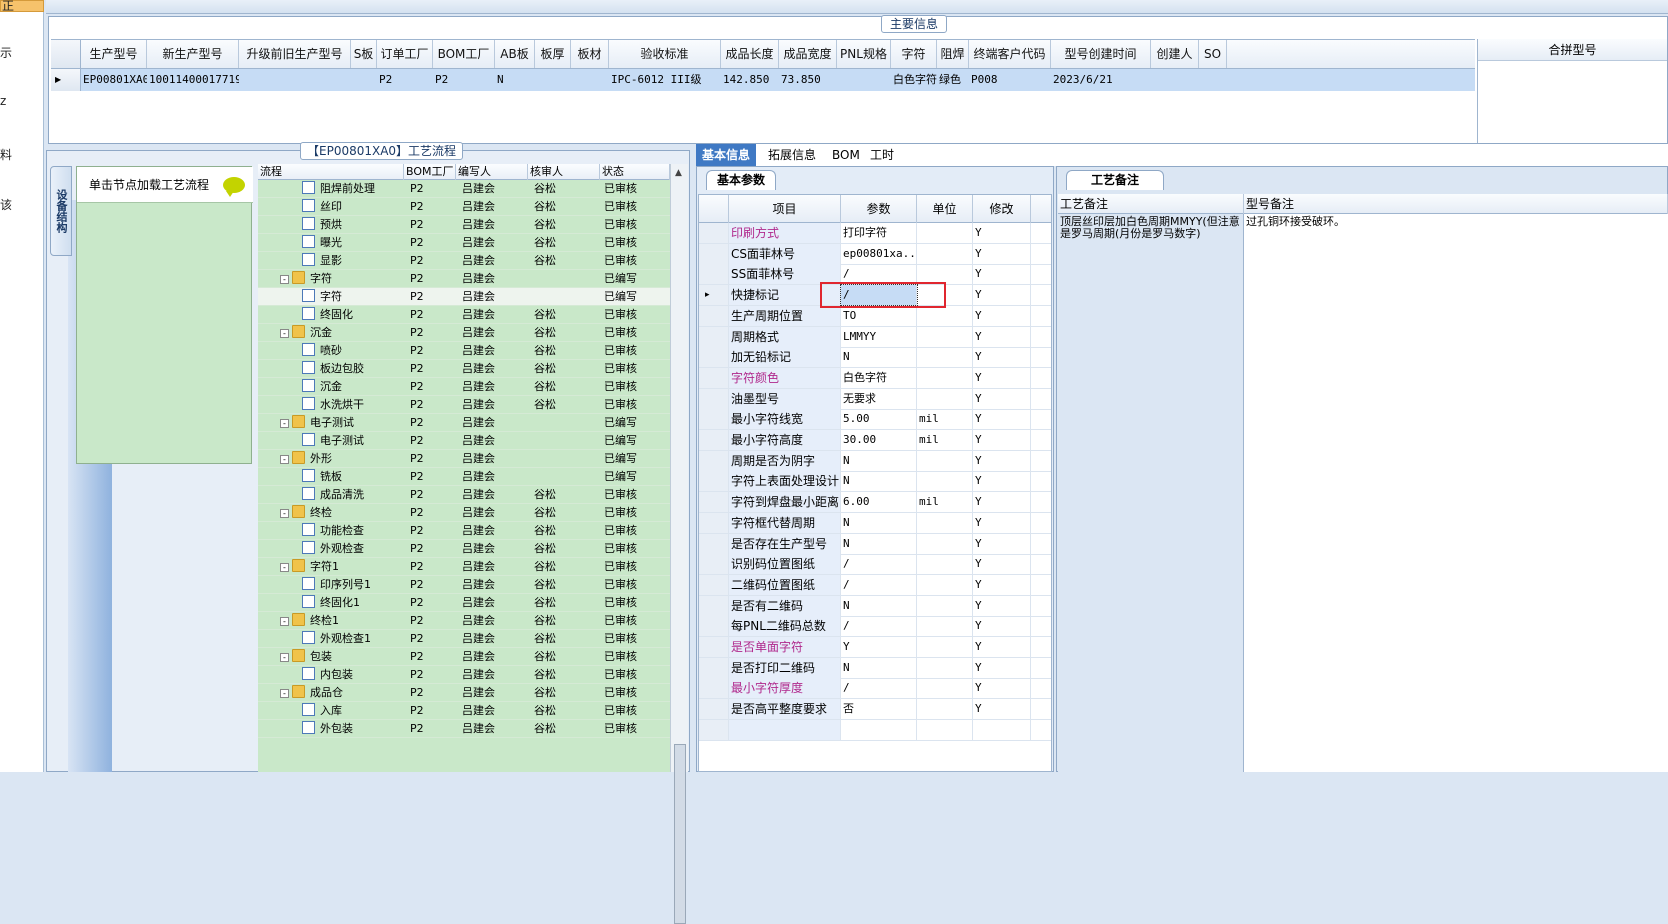 This screenshot has height=924, width=1668. What do you see at coordinates (879, 315) in the screenshot?
I see `params-value: TO` at bounding box center [879, 315].